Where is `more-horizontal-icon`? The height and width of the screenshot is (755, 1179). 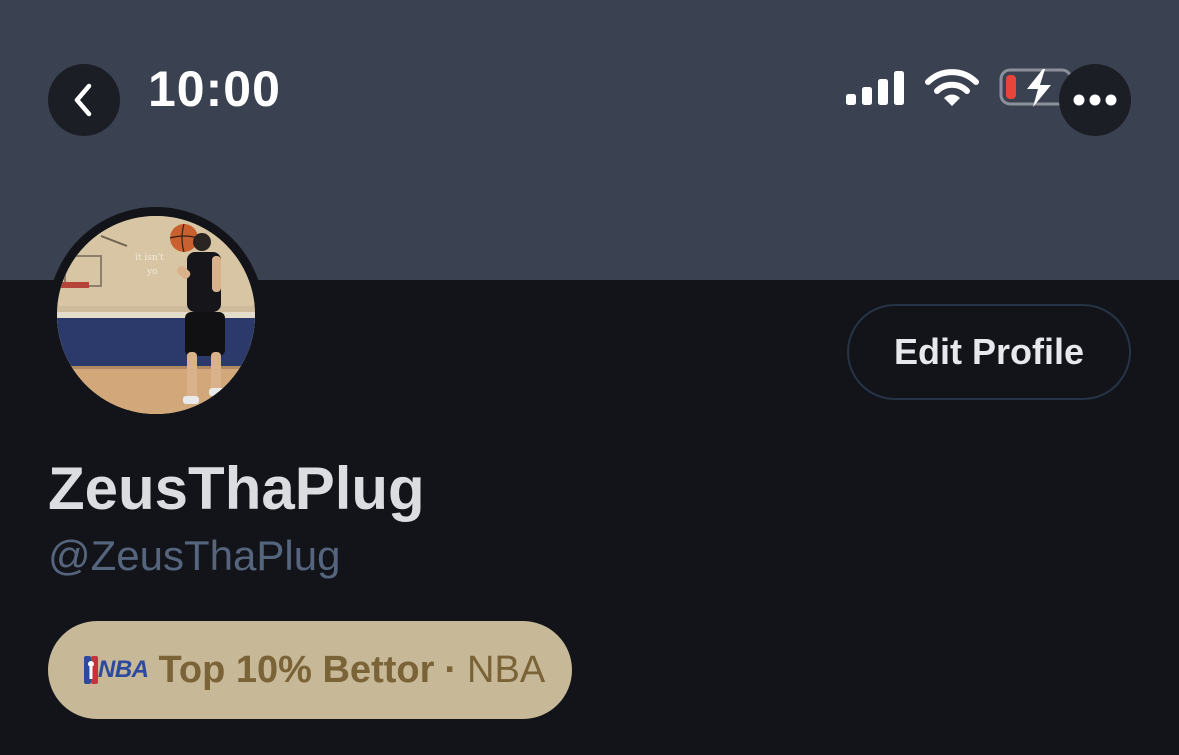 more-horizontal-icon is located at coordinates (1095, 100).